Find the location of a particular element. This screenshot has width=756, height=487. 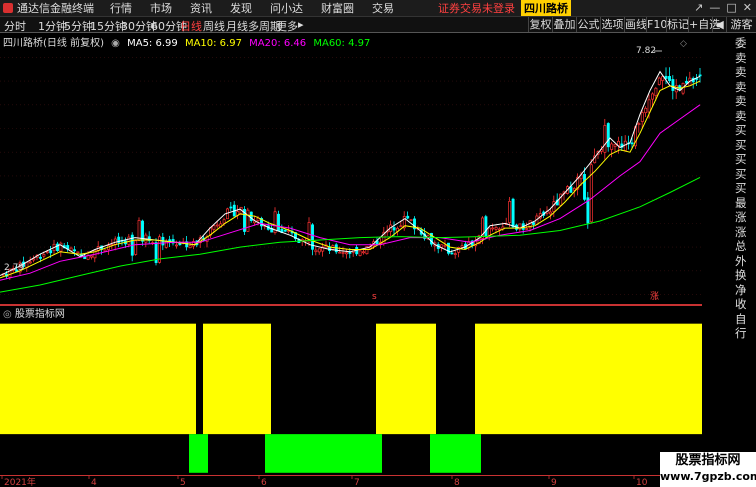

legend-settings-icon: ◉ is located at coordinates (115, 43).